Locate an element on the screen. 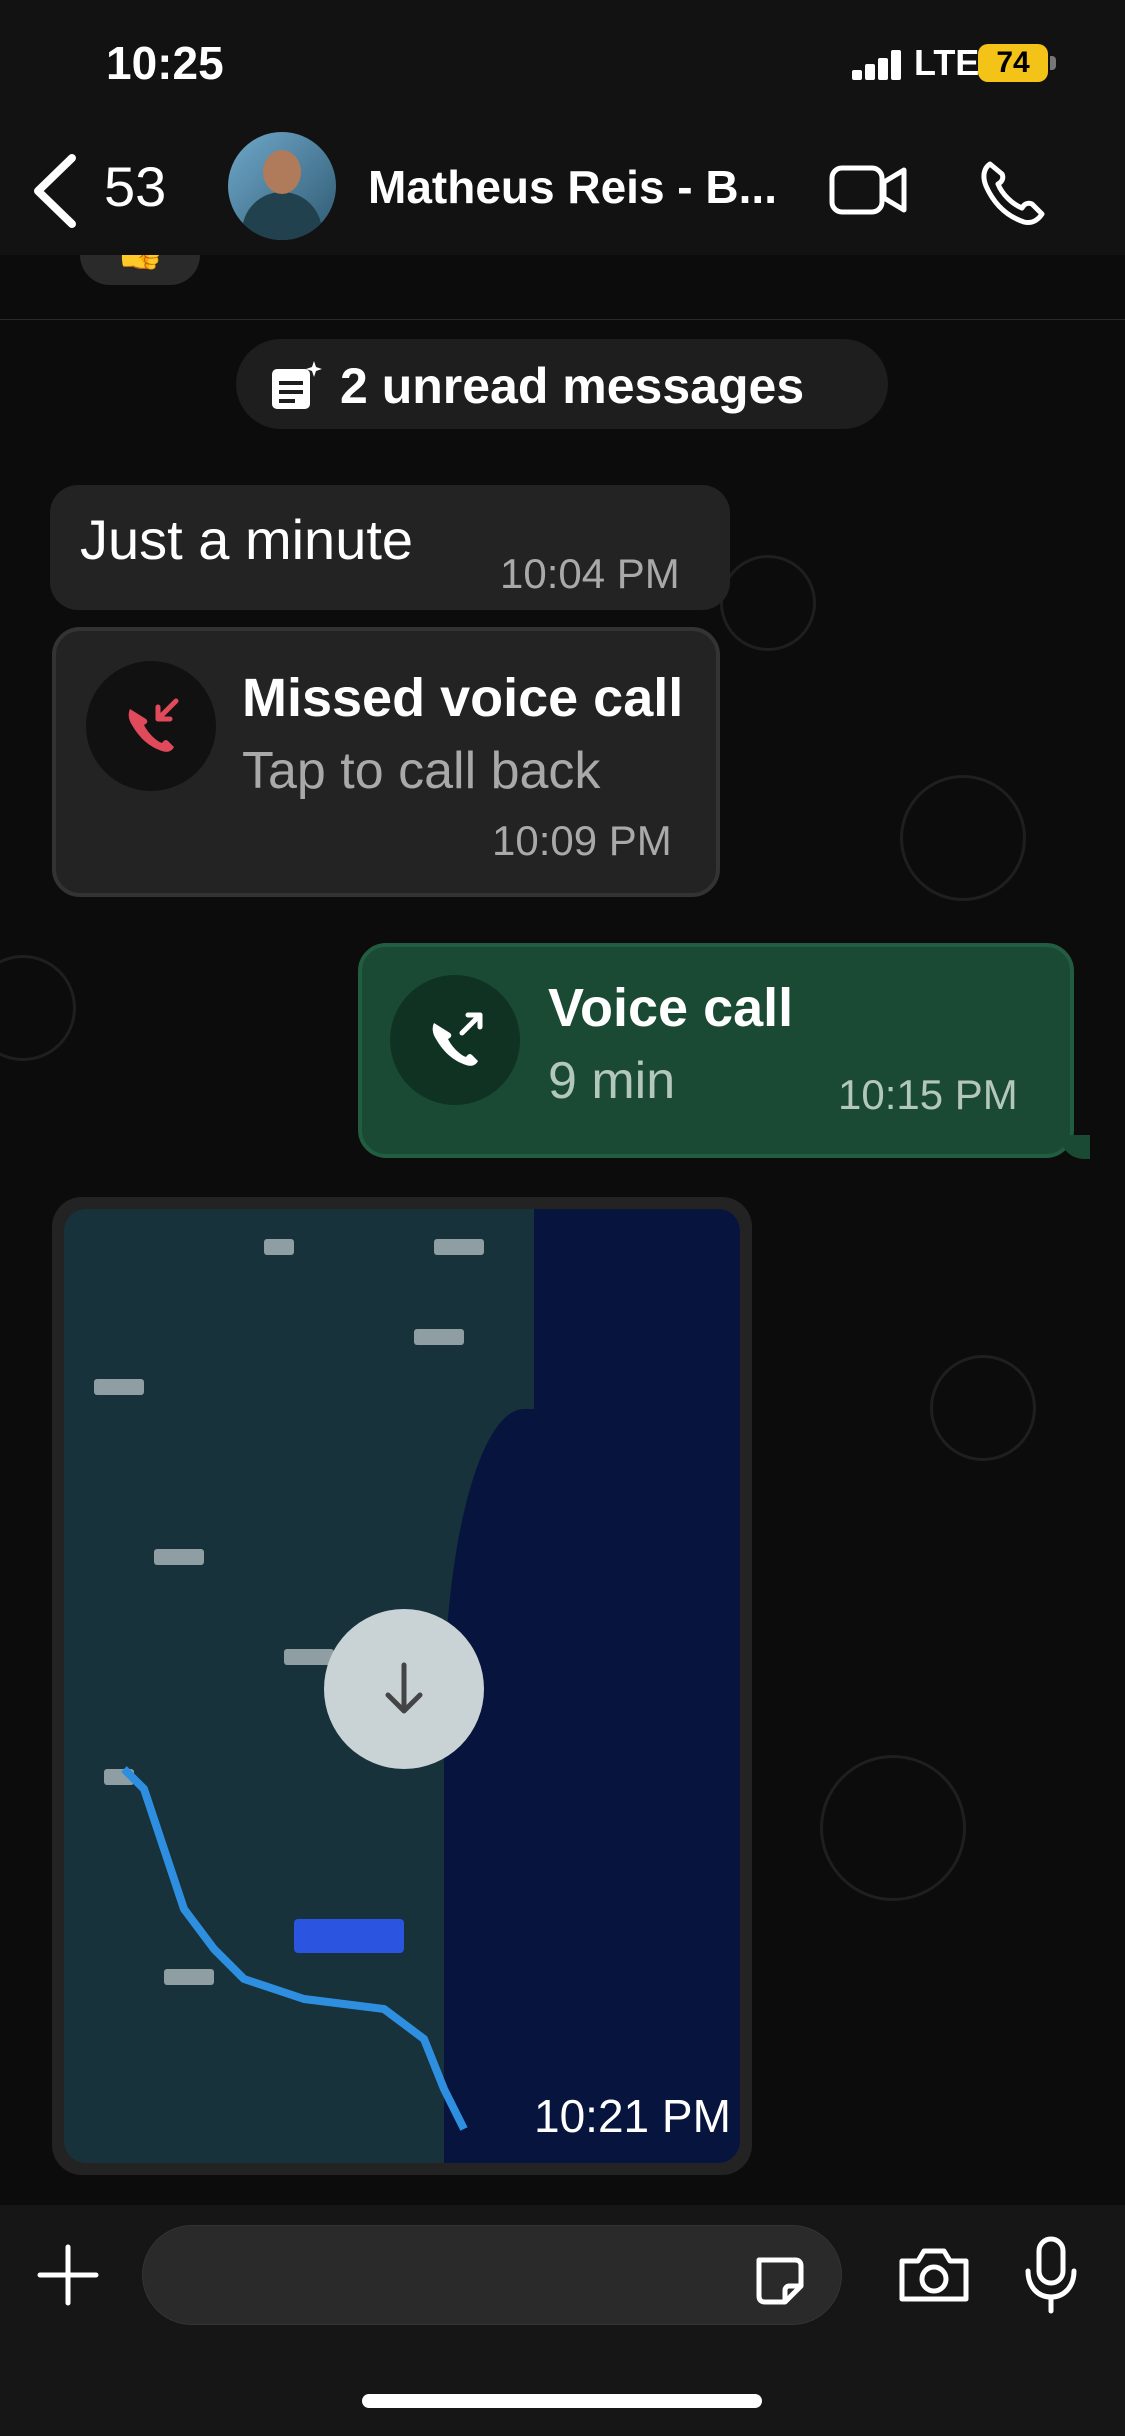 This screenshot has height=2436, width=1125. download-icon is located at coordinates (404, 1688).